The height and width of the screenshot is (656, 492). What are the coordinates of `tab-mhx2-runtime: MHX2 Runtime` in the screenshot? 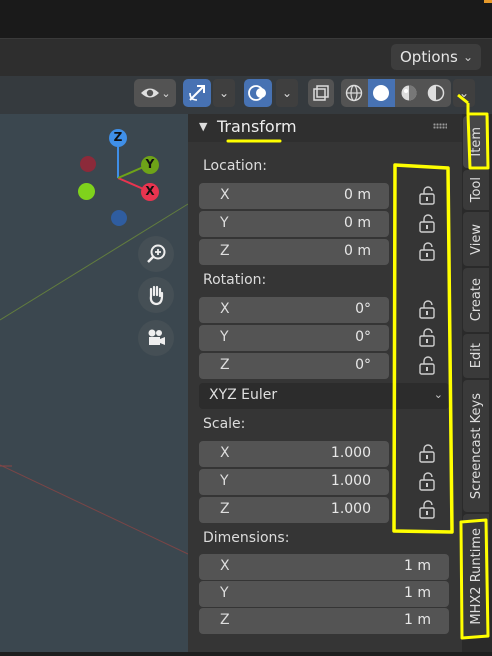 It's located at (476, 576).